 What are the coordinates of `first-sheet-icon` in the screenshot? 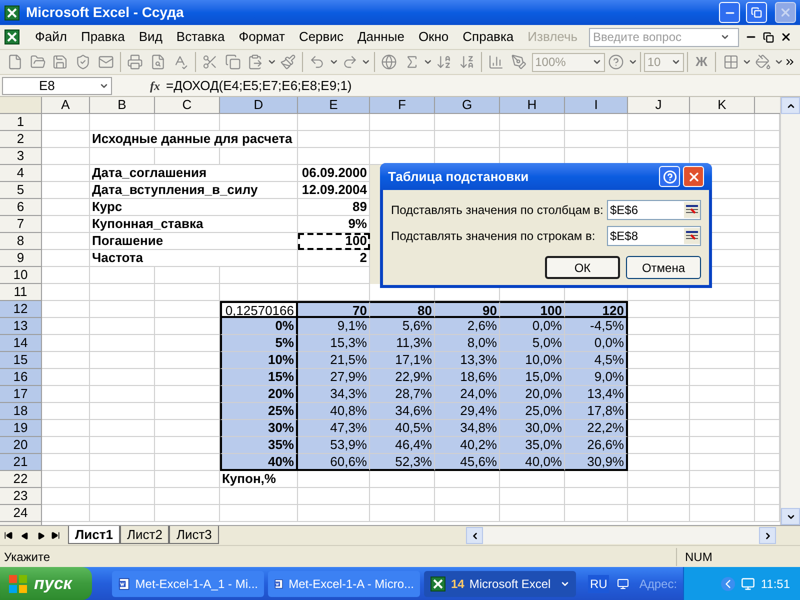 It's located at (8, 535).